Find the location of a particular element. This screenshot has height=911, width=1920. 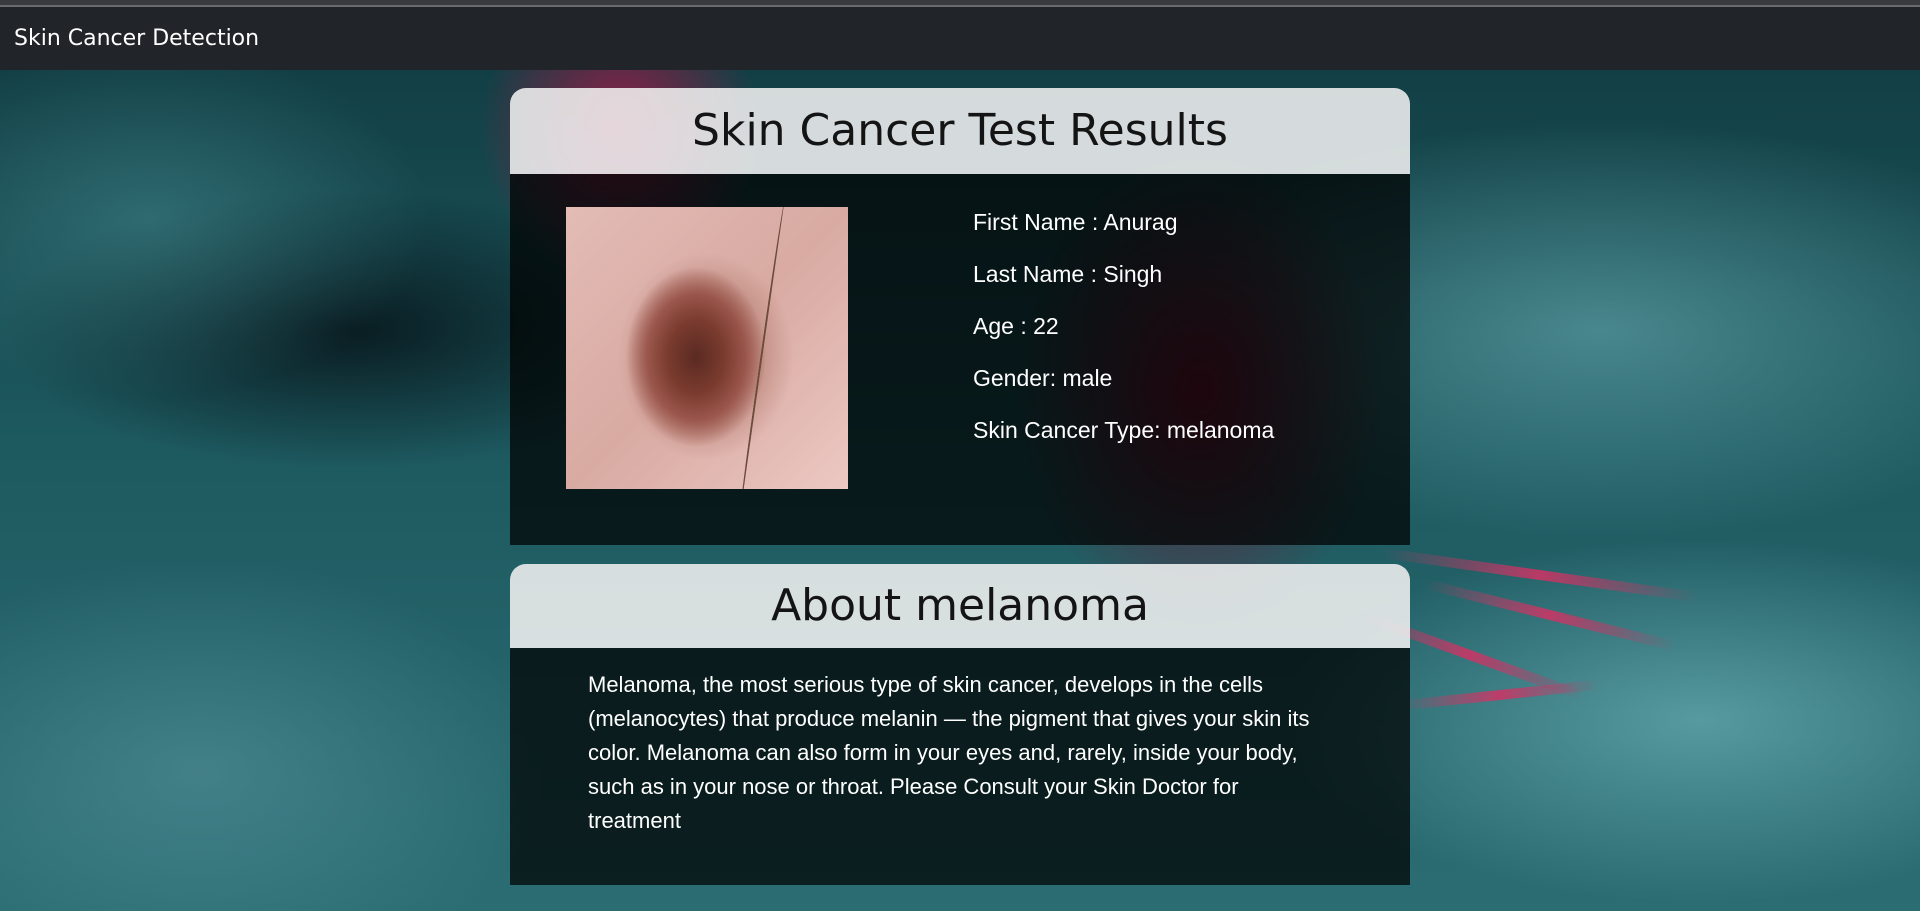

navbar-brand: Skin Cancer Detection is located at coordinates (136, 38).